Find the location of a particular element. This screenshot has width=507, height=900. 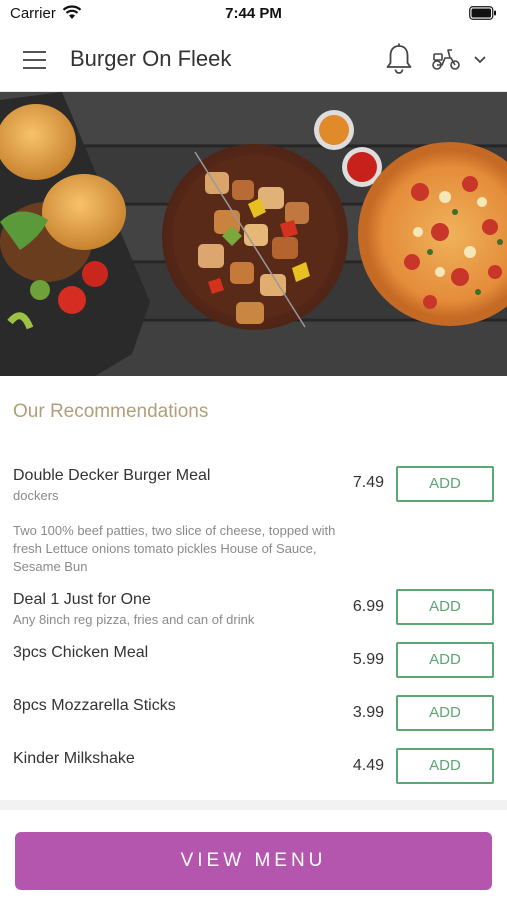

item-price: 4.49 is located at coordinates (368, 765).